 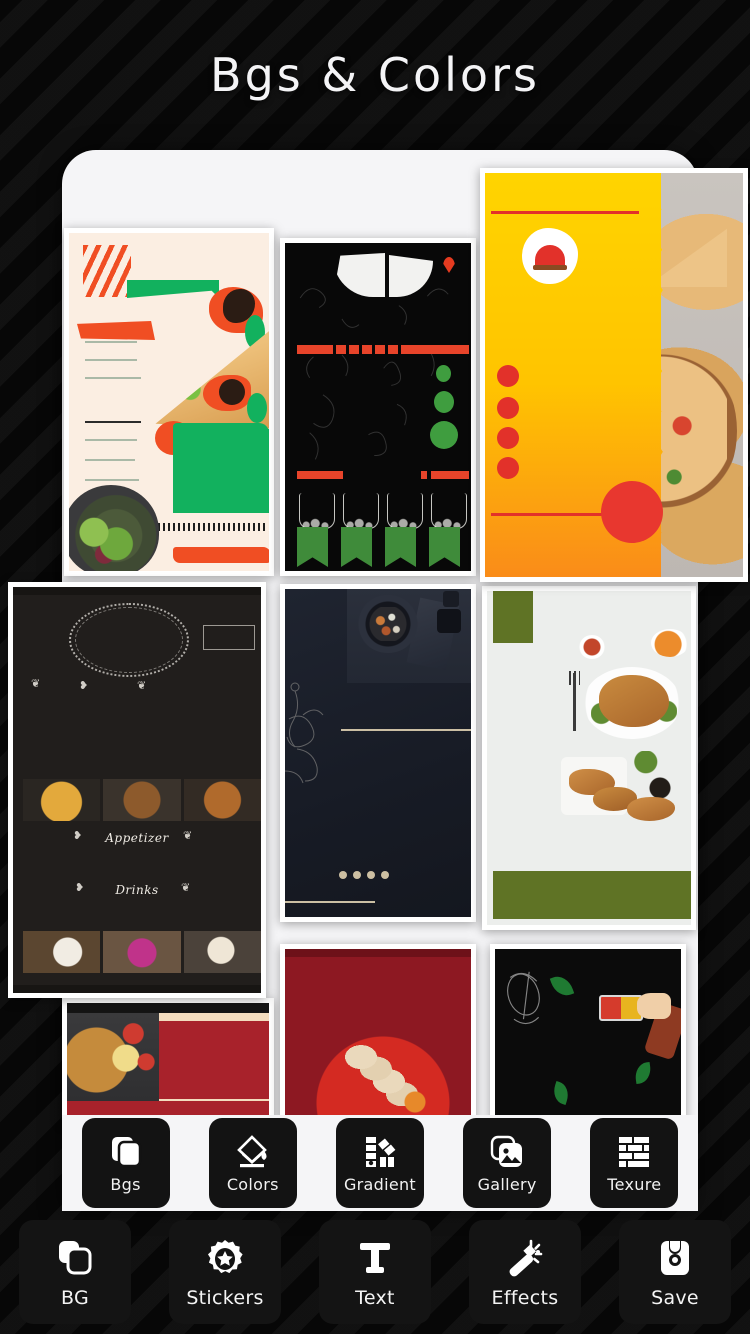 I want to click on toolbar-label-texure: Texure, so click(x=634, y=1184).